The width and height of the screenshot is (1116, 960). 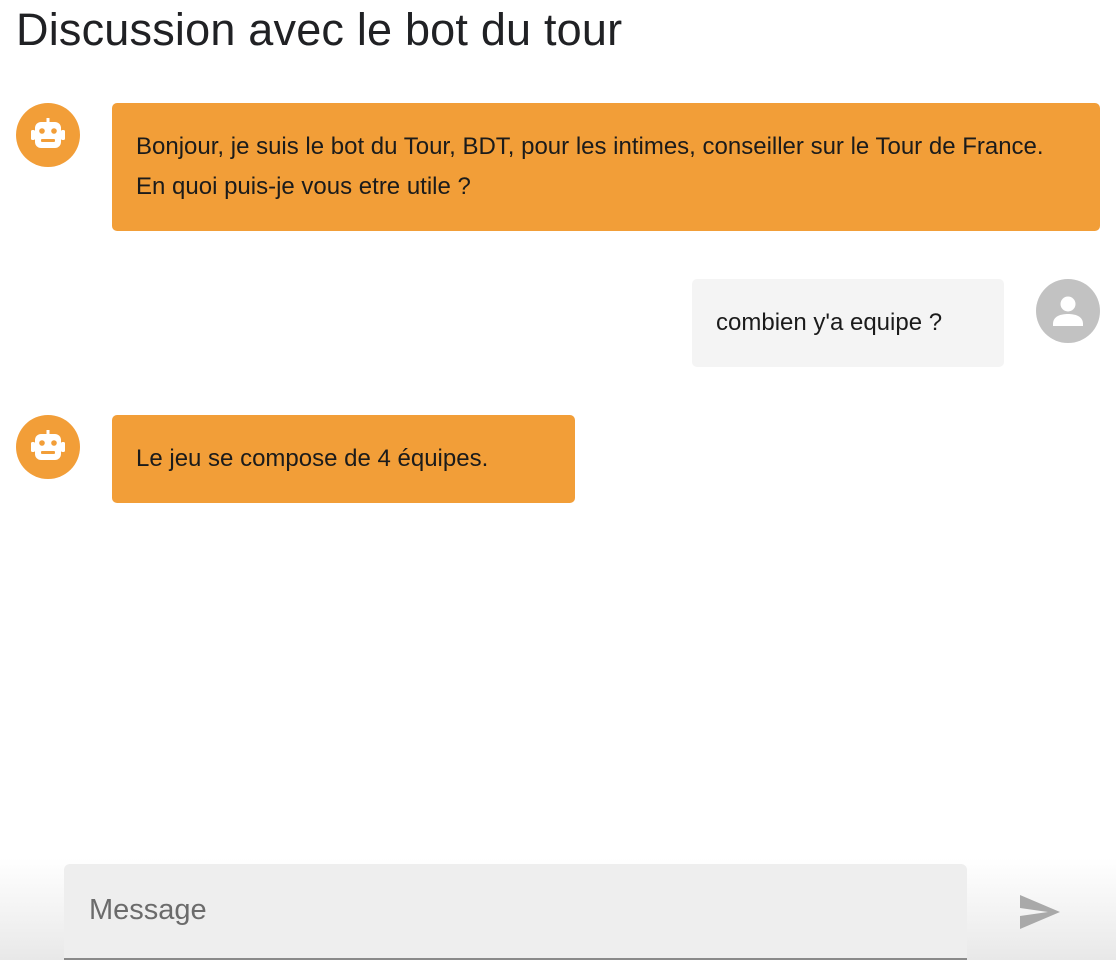 What do you see at coordinates (148, 910) in the screenshot?
I see `message-placeholder: Message` at bounding box center [148, 910].